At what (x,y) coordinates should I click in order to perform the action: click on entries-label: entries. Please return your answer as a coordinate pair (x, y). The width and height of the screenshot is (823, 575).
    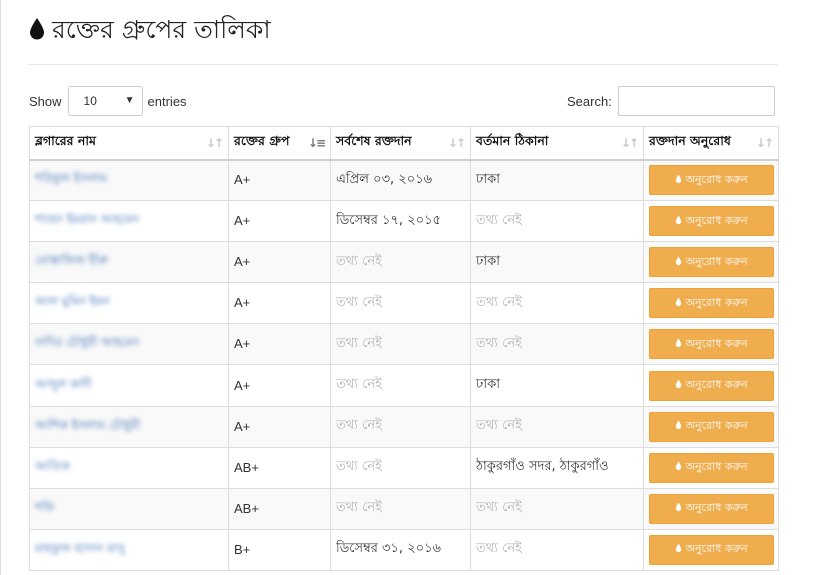
    Looking at the image, I should click on (167, 101).